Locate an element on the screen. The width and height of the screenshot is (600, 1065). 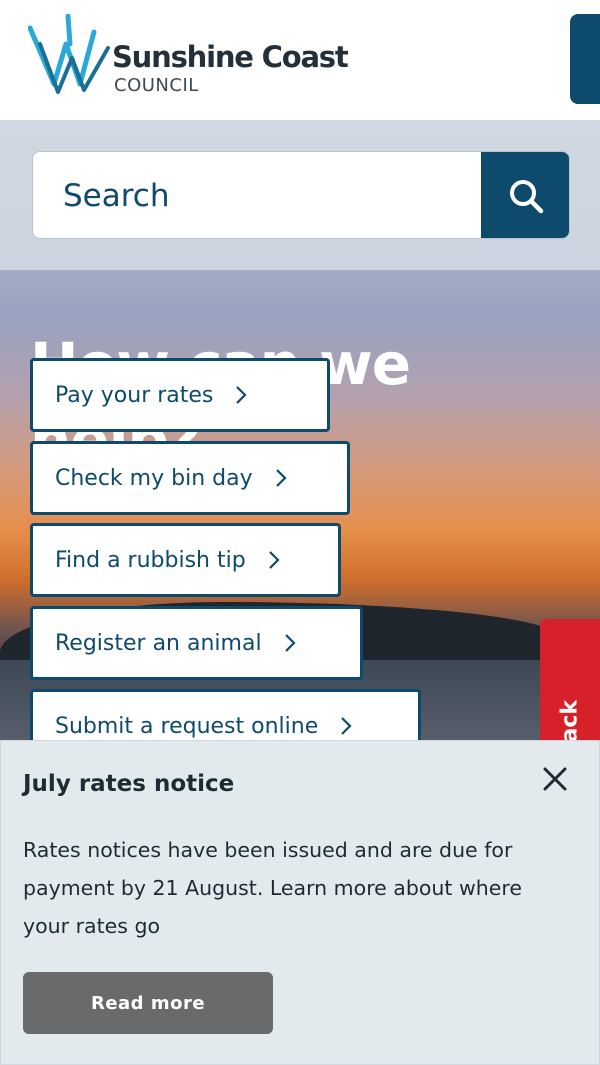
close-icon is located at coordinates (555, 779).